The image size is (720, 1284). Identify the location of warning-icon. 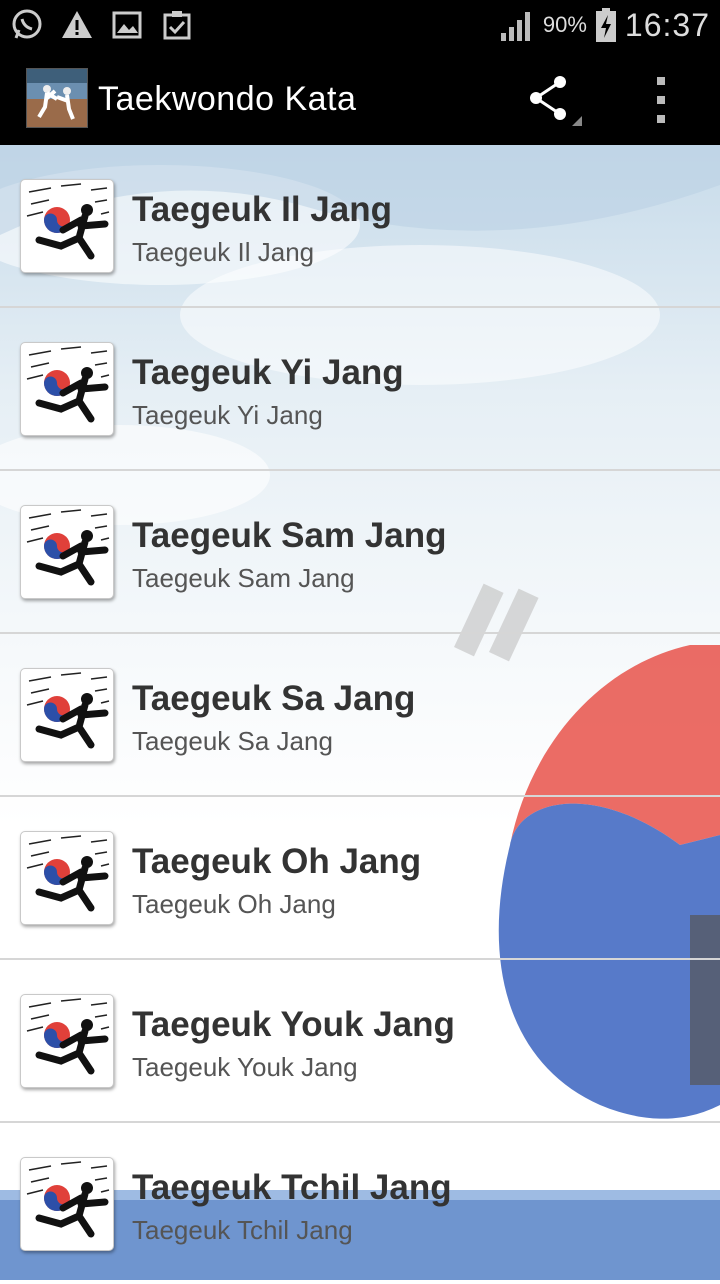
(77, 24).